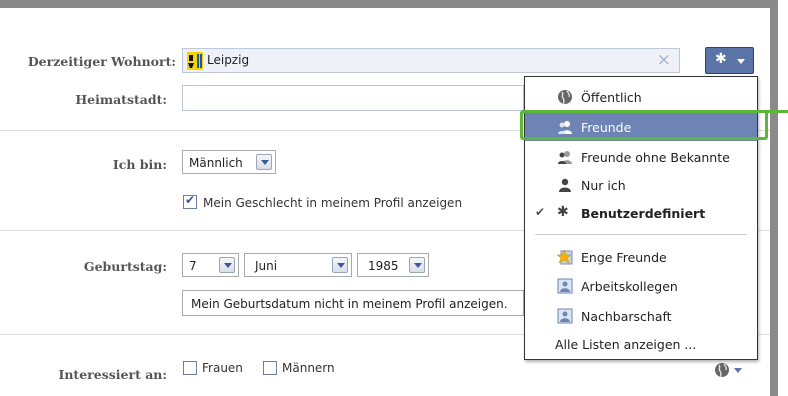  Describe the element at coordinates (101, 61) in the screenshot. I see `wohnort-label: Derzeitiger Wohnort:` at that location.